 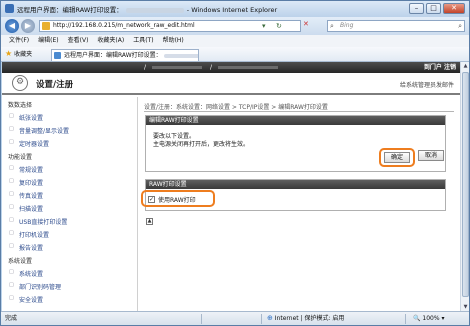 What do you see at coordinates (20, 157) in the screenshot?
I see `sidebar-section-title: 功能设置` at bounding box center [20, 157].